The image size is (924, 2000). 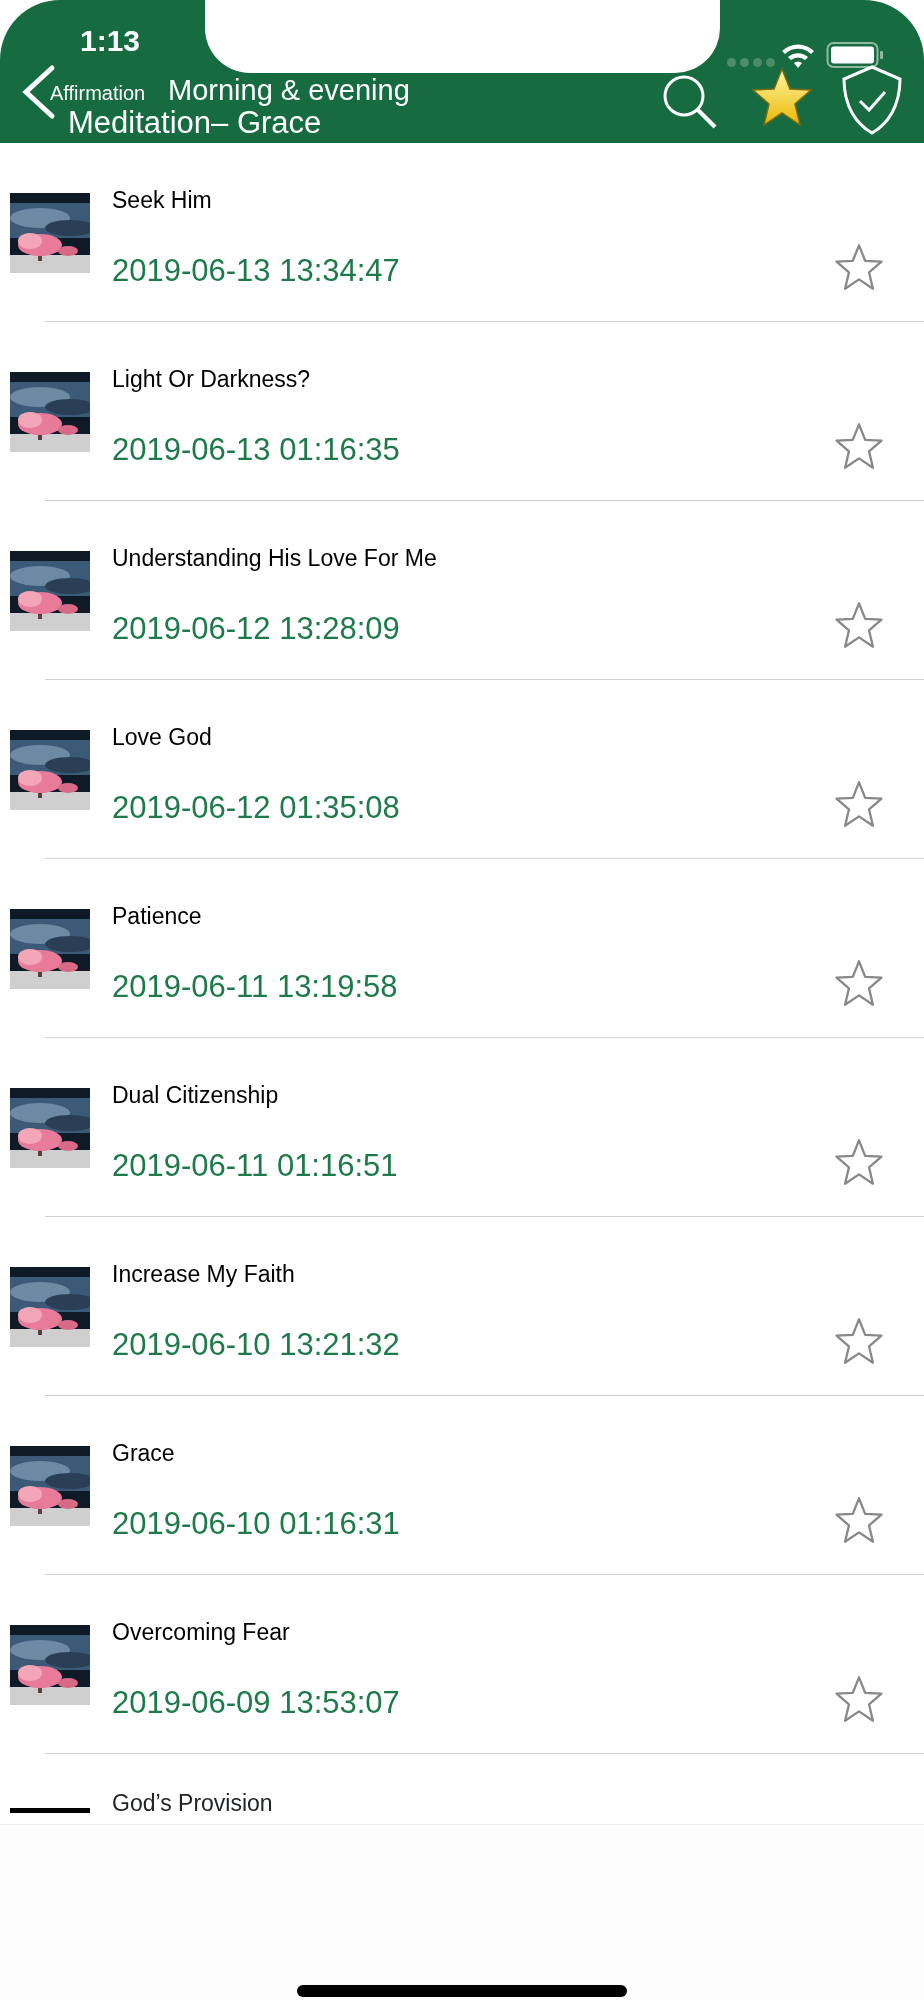 What do you see at coordinates (274, 558) in the screenshot?
I see `entry-title: Understanding His Love For Me` at bounding box center [274, 558].